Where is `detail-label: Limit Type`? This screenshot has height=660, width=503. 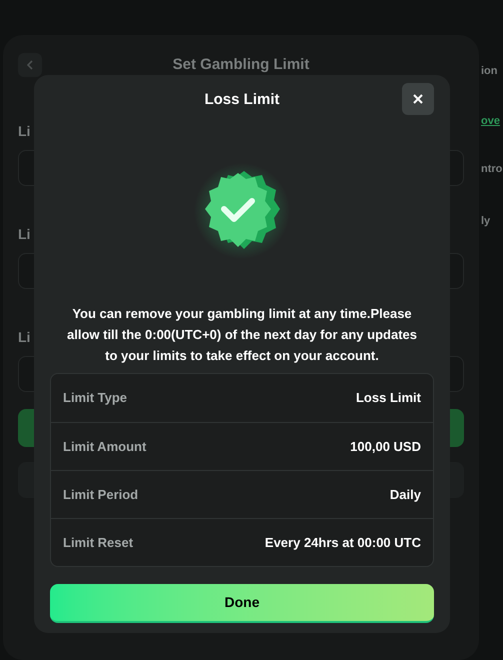 detail-label: Limit Type is located at coordinates (95, 398).